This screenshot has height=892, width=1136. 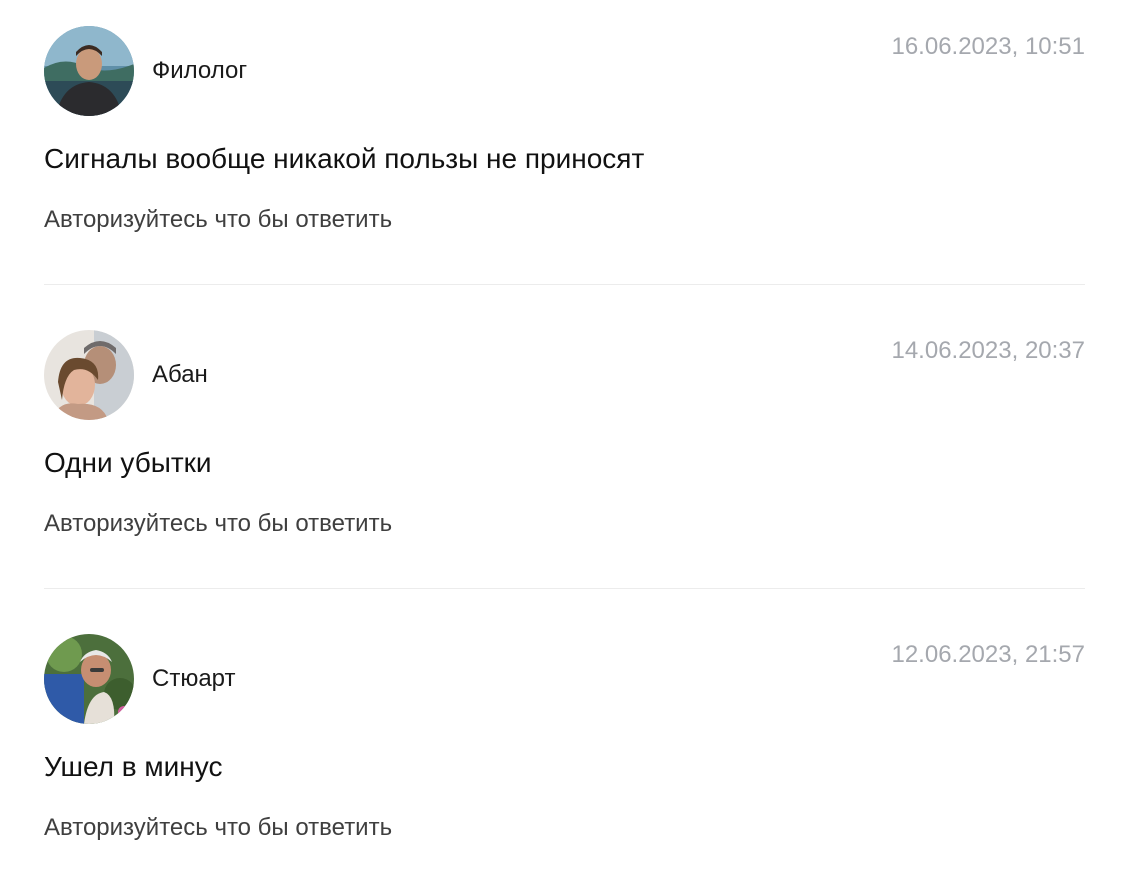 What do you see at coordinates (988, 46) in the screenshot?
I see `comment-date: 16.06.2023, 10:51` at bounding box center [988, 46].